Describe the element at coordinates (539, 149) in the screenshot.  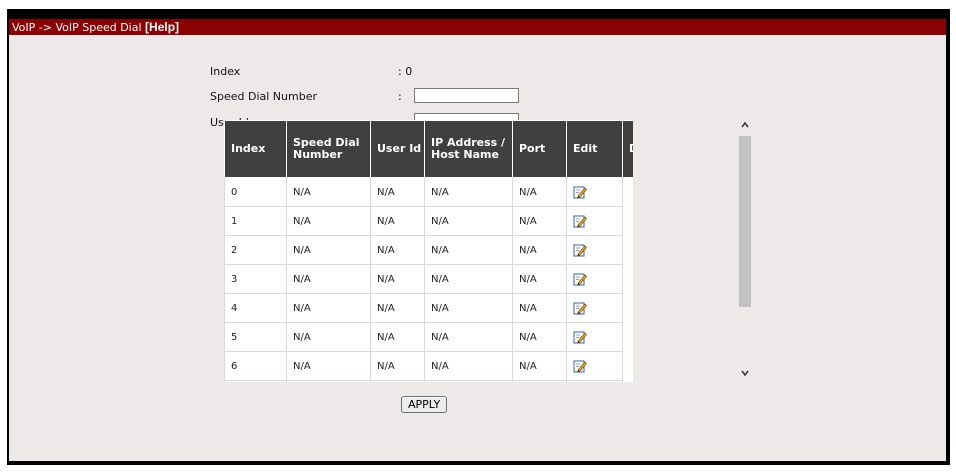
I see `col-header-port: Port` at that location.